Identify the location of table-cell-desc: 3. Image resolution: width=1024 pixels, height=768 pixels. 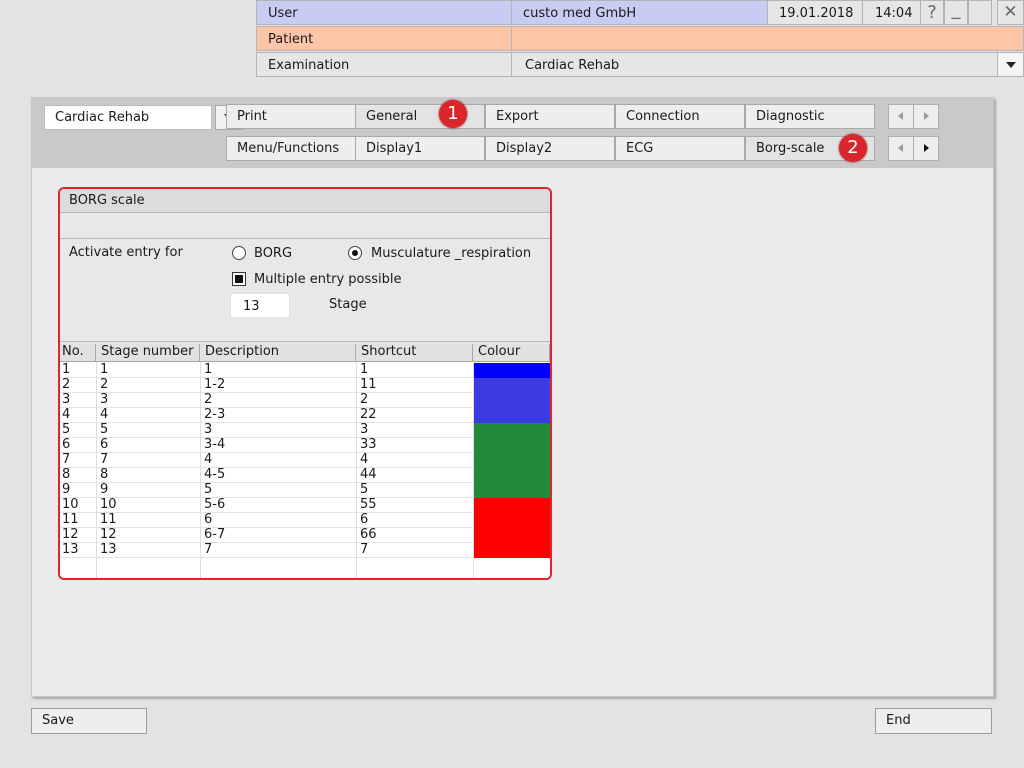
(208, 429).